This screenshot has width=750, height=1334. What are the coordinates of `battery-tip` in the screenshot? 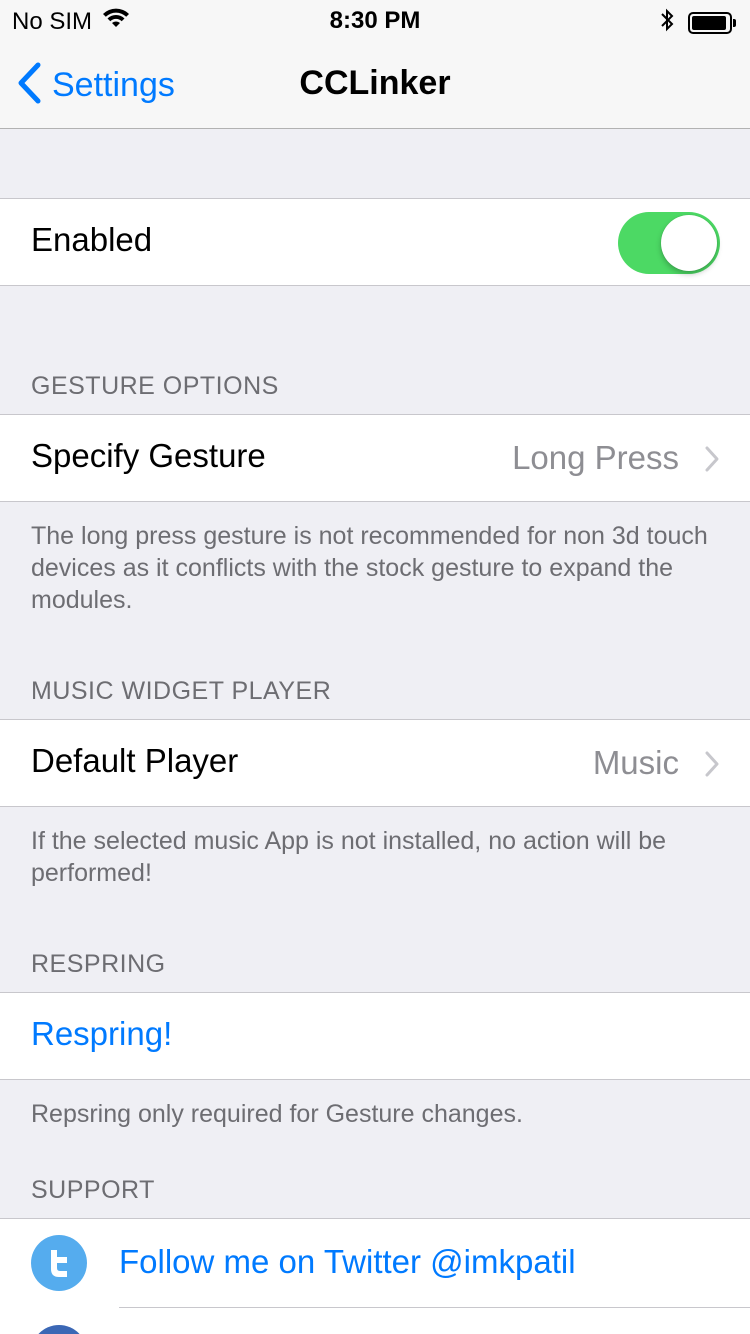 It's located at (734, 22).